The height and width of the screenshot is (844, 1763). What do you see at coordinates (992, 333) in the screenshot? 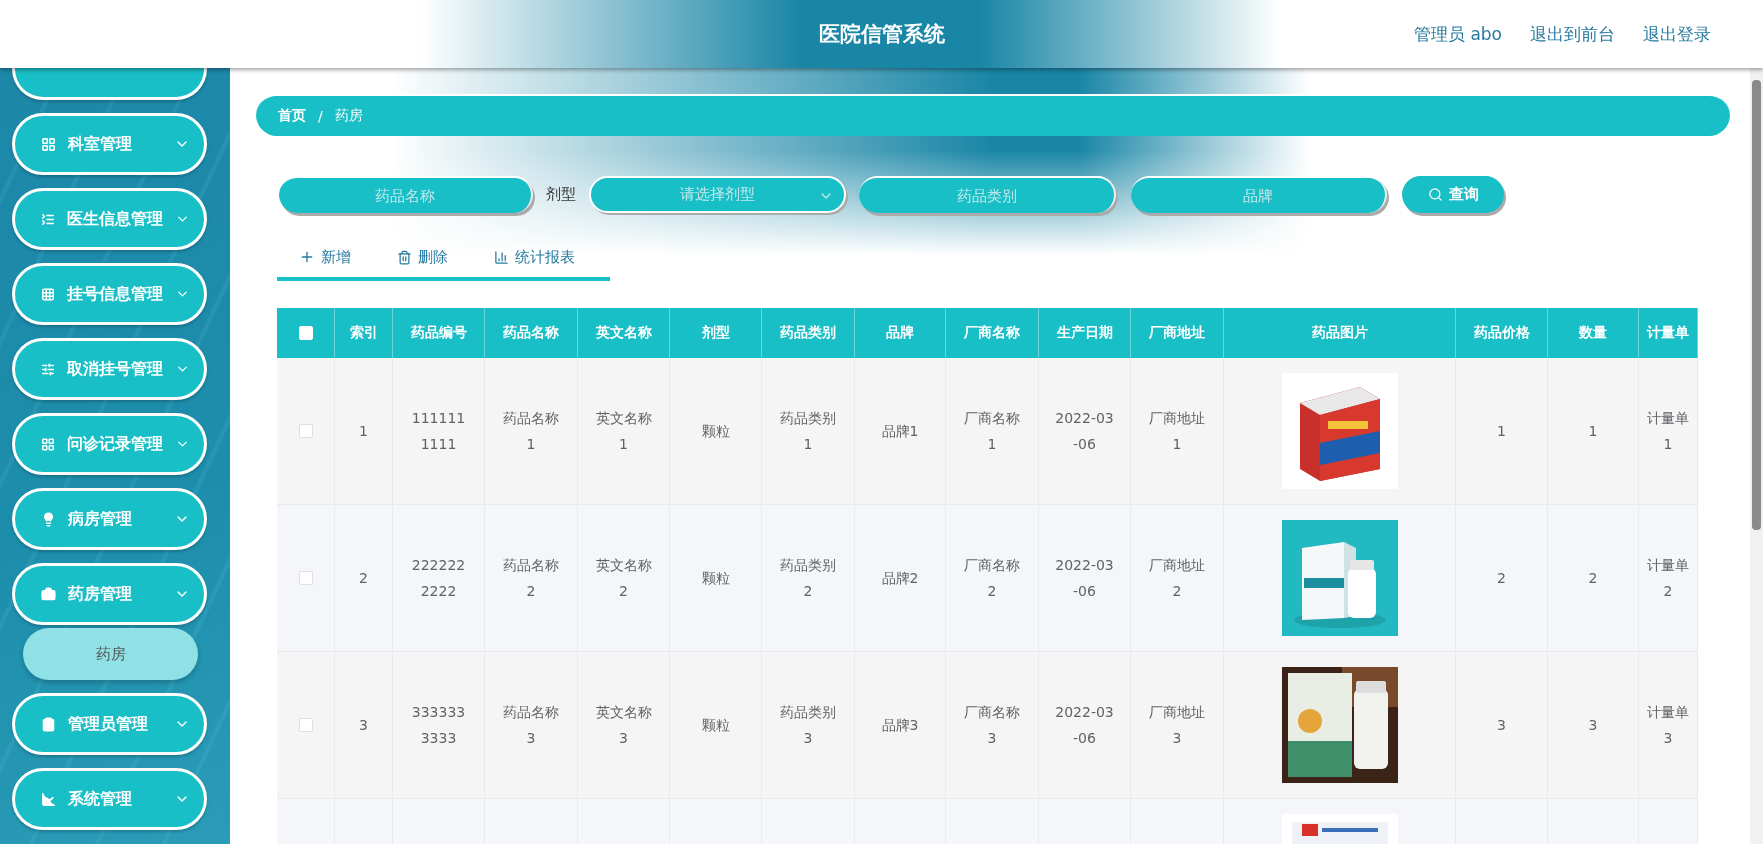
I see `column-header: 厂商名称` at bounding box center [992, 333].